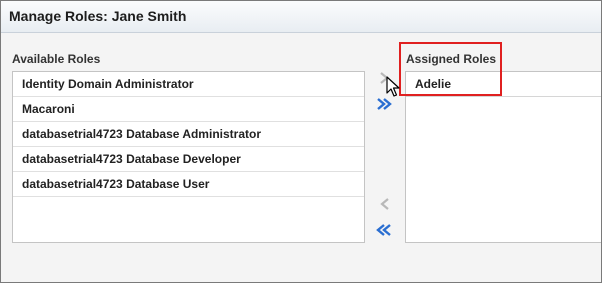  What do you see at coordinates (188, 84) in the screenshot?
I see `list-item: Identity Domain Administrator` at bounding box center [188, 84].